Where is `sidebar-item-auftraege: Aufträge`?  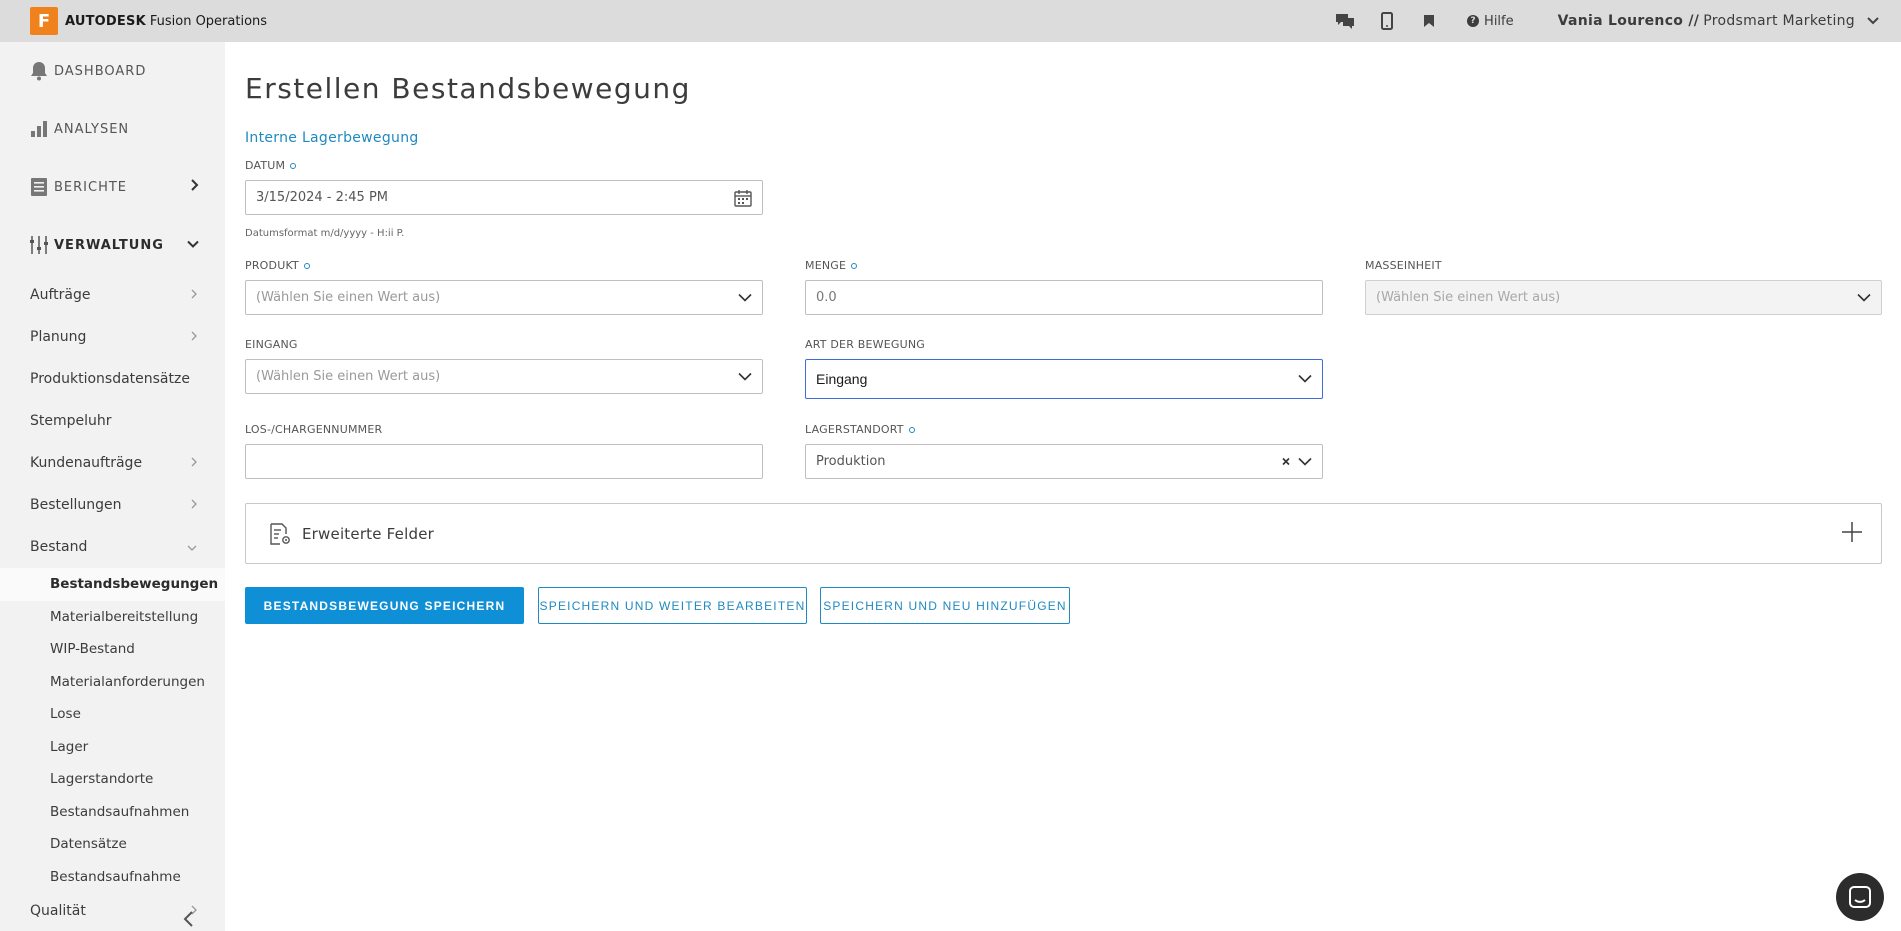 sidebar-item-auftraege: Aufträge is located at coordinates (112, 295).